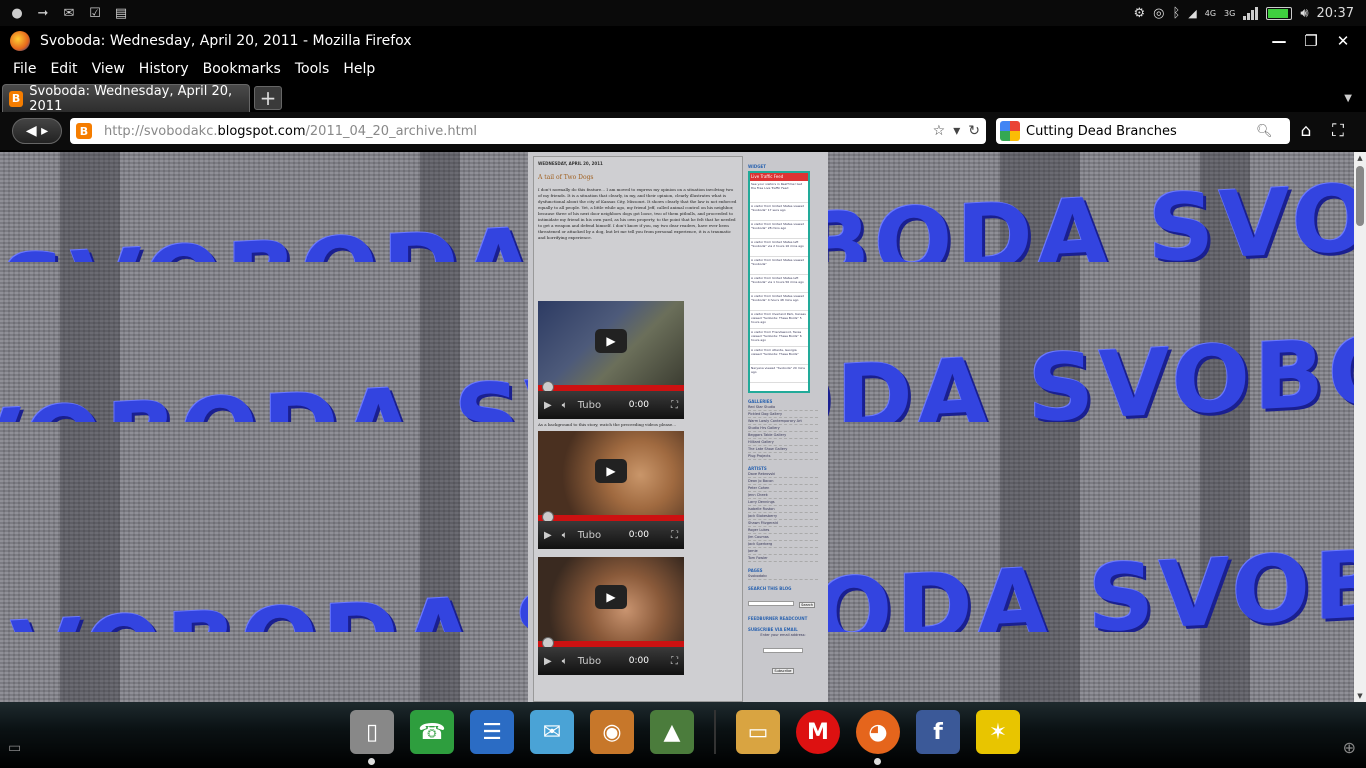 The height and width of the screenshot is (768, 1366). What do you see at coordinates (783, 456) in the screenshot?
I see `gallery-link: Plug Projects` at bounding box center [783, 456].